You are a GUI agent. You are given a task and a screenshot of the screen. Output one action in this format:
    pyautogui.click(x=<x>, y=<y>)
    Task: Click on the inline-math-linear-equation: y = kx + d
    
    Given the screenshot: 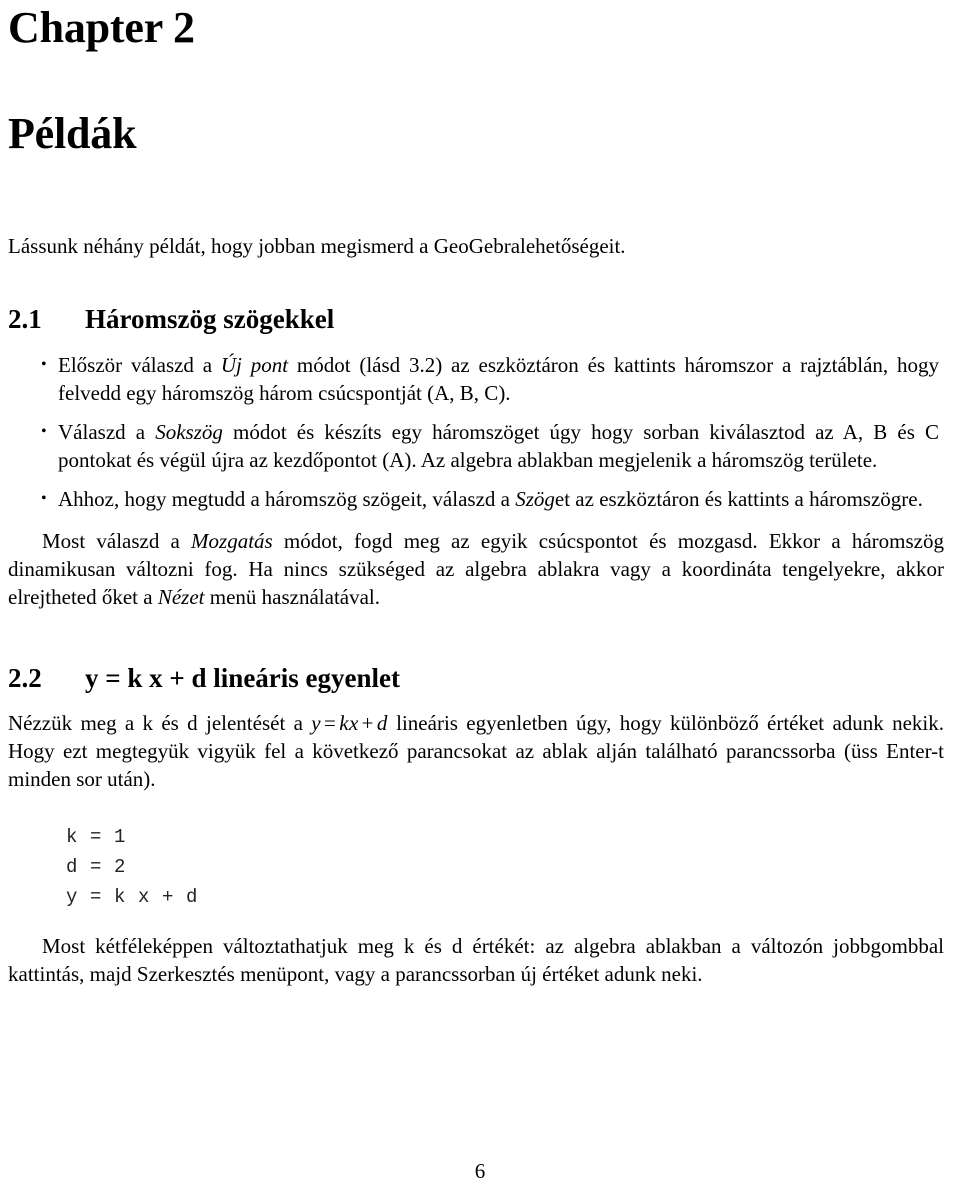 What is the action you would take?
    pyautogui.click(x=349, y=723)
    